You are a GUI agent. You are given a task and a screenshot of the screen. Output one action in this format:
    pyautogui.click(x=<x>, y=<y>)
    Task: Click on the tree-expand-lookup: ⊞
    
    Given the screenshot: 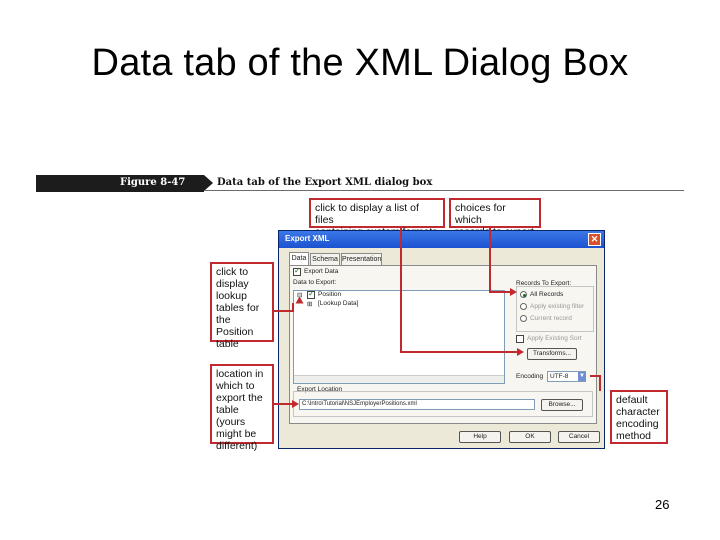 What is the action you would take?
    pyautogui.click(x=309, y=304)
    